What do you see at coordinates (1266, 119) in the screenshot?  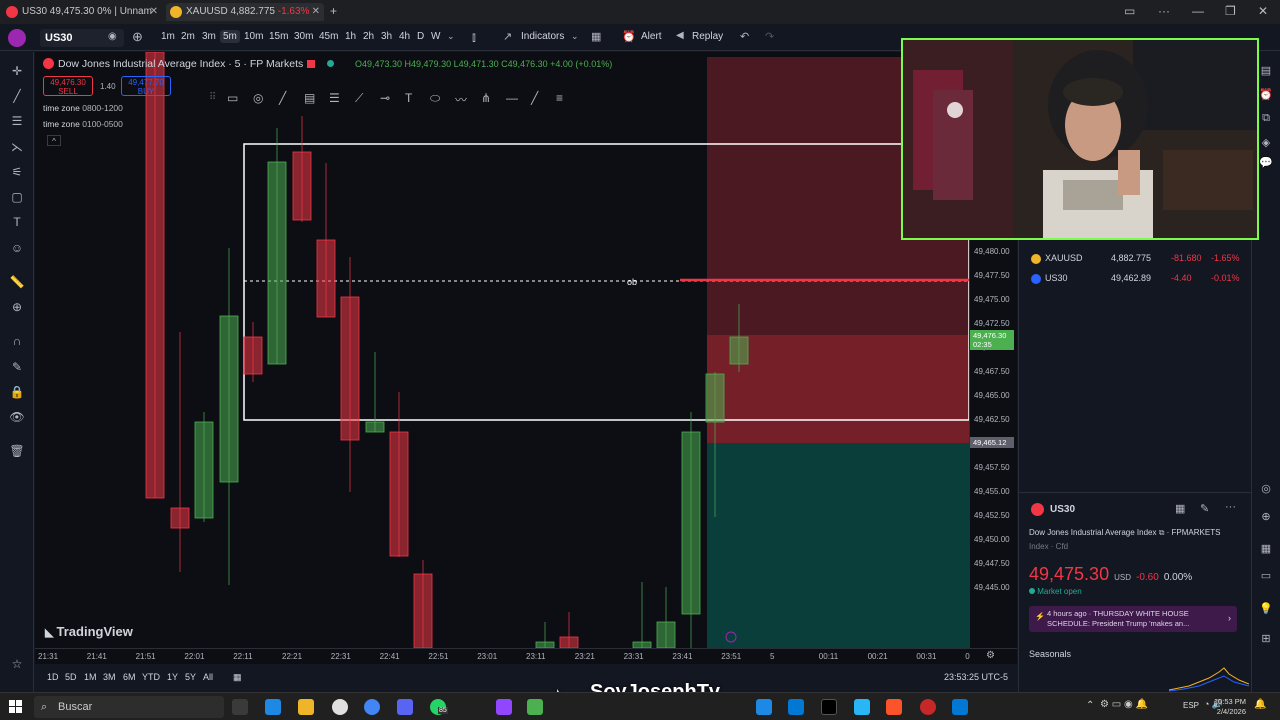 I see `data-window-icon: ⧉` at bounding box center [1266, 119].